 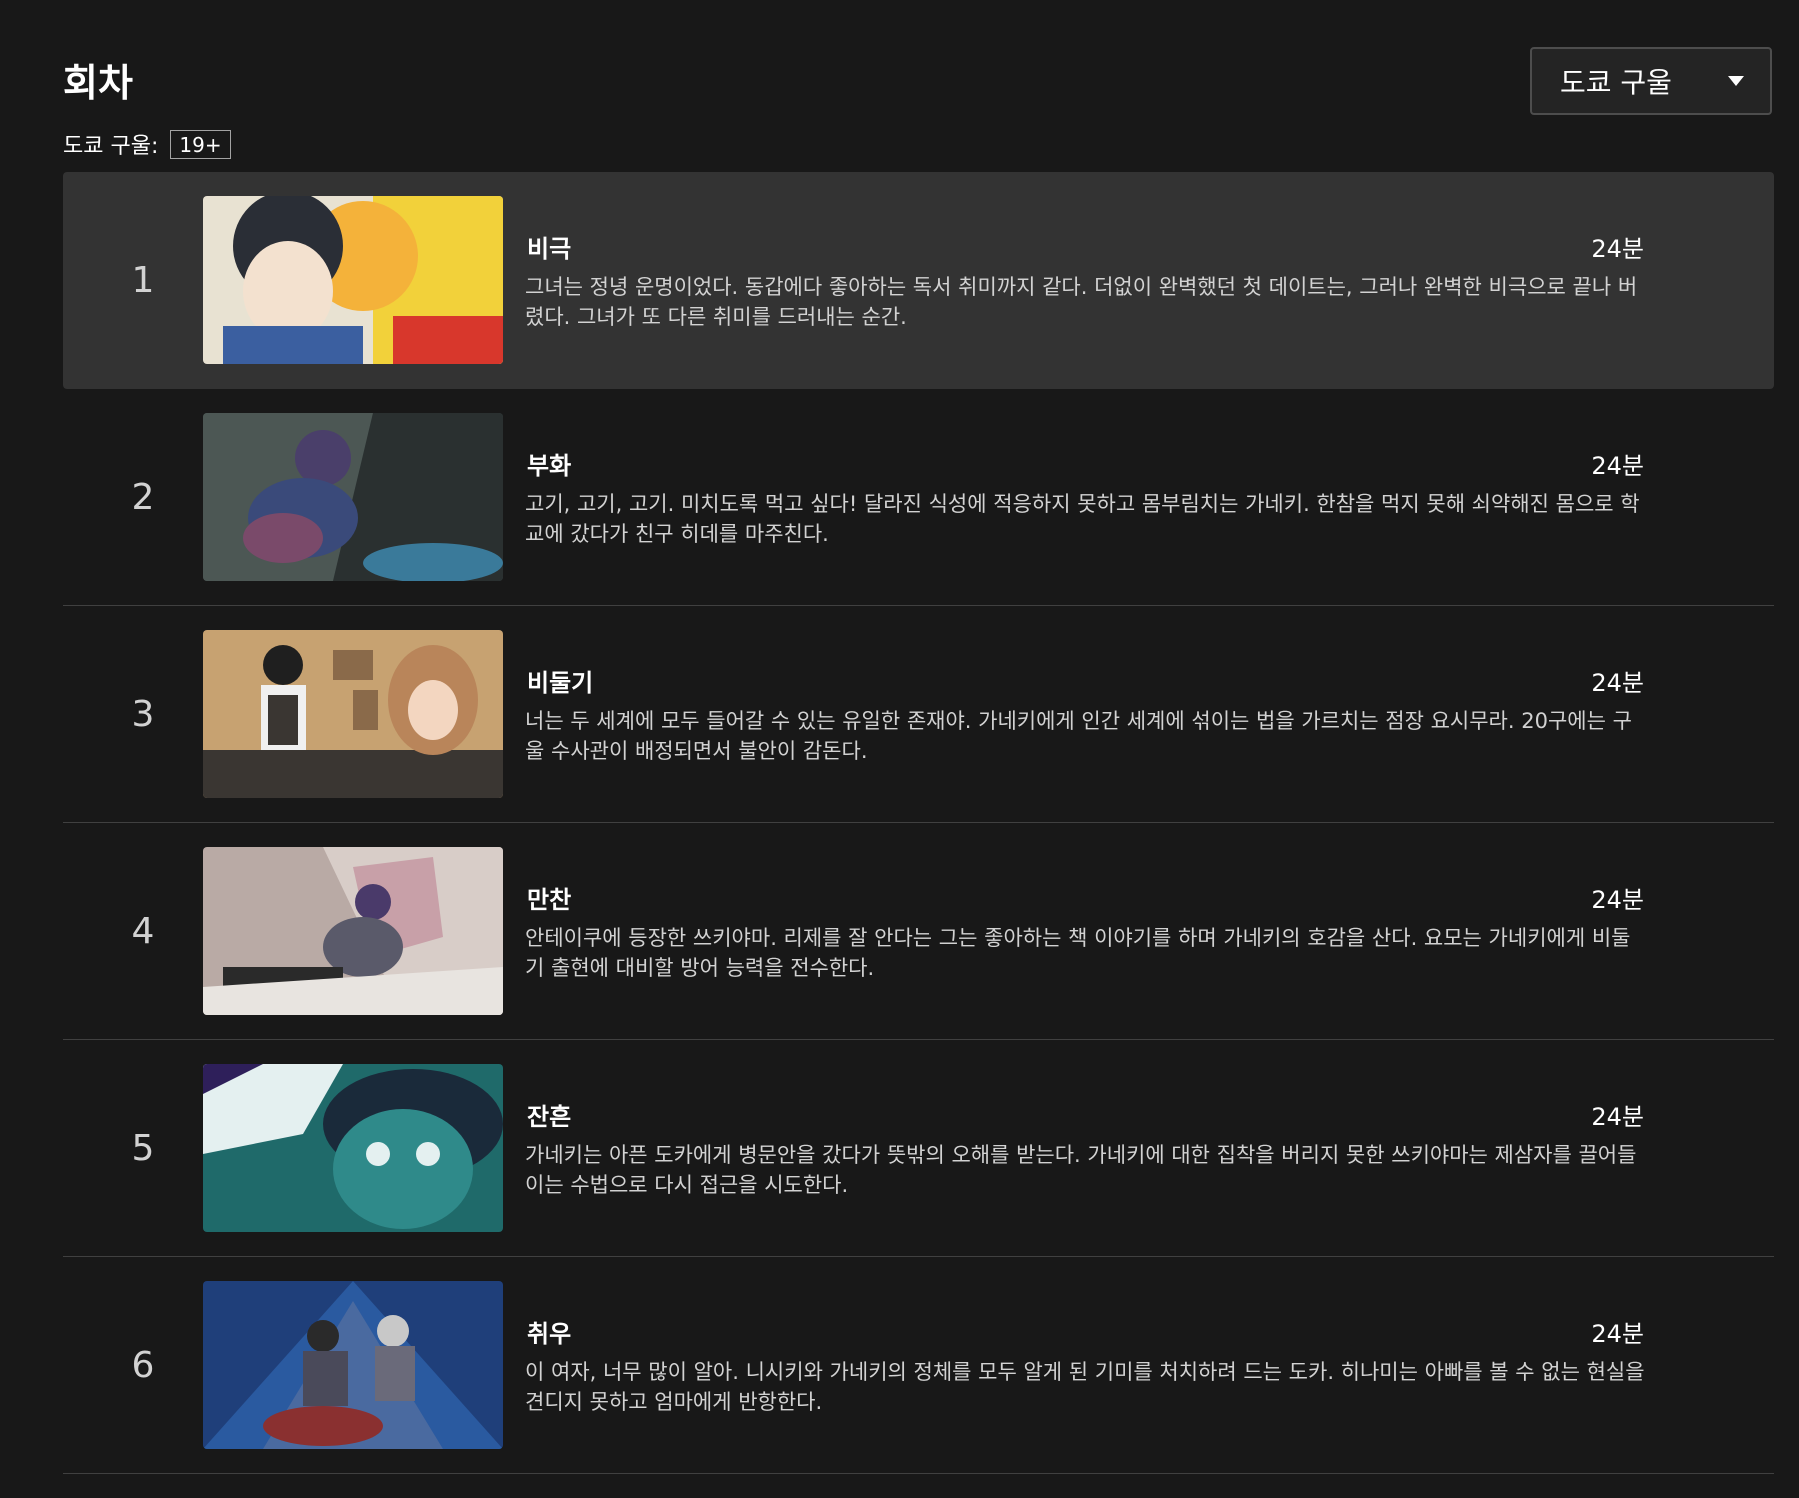 I want to click on show-title-label: 도쿄 구울:, so click(x=111, y=146).